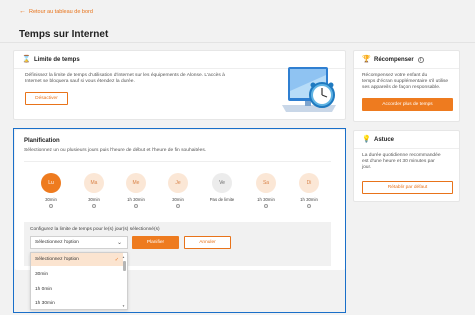 The image size is (475, 315). Describe the element at coordinates (237, 42) in the screenshot. I see `divider` at that location.